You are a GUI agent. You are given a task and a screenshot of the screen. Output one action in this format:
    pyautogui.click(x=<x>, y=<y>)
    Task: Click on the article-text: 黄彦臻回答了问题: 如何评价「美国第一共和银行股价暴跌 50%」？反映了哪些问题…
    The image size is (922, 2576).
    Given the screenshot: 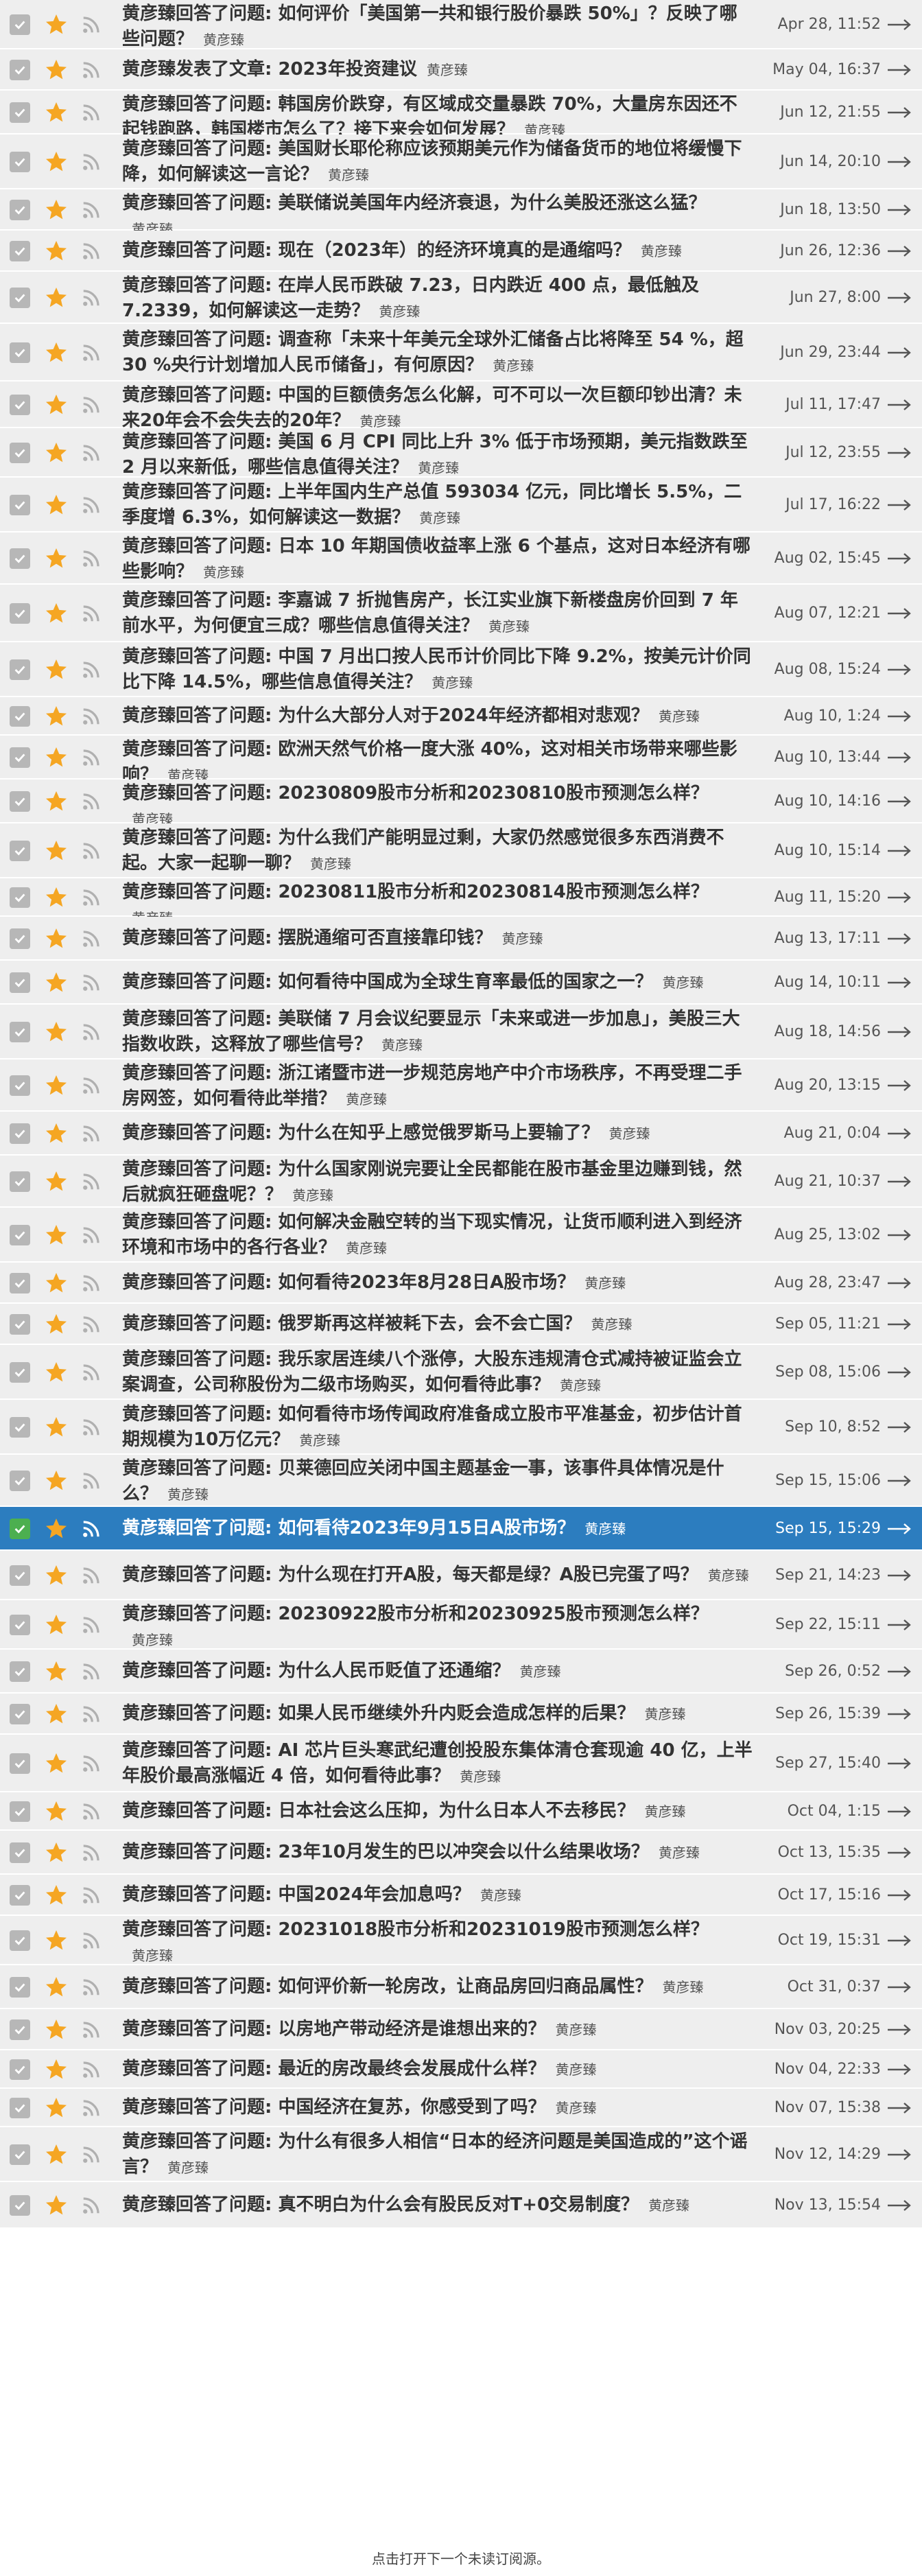 What is the action you would take?
    pyautogui.click(x=437, y=27)
    